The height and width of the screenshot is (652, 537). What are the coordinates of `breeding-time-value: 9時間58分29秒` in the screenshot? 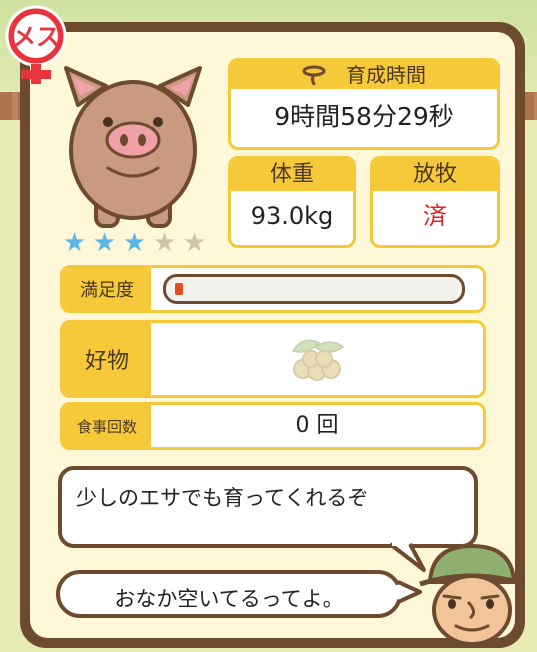 It's located at (364, 116).